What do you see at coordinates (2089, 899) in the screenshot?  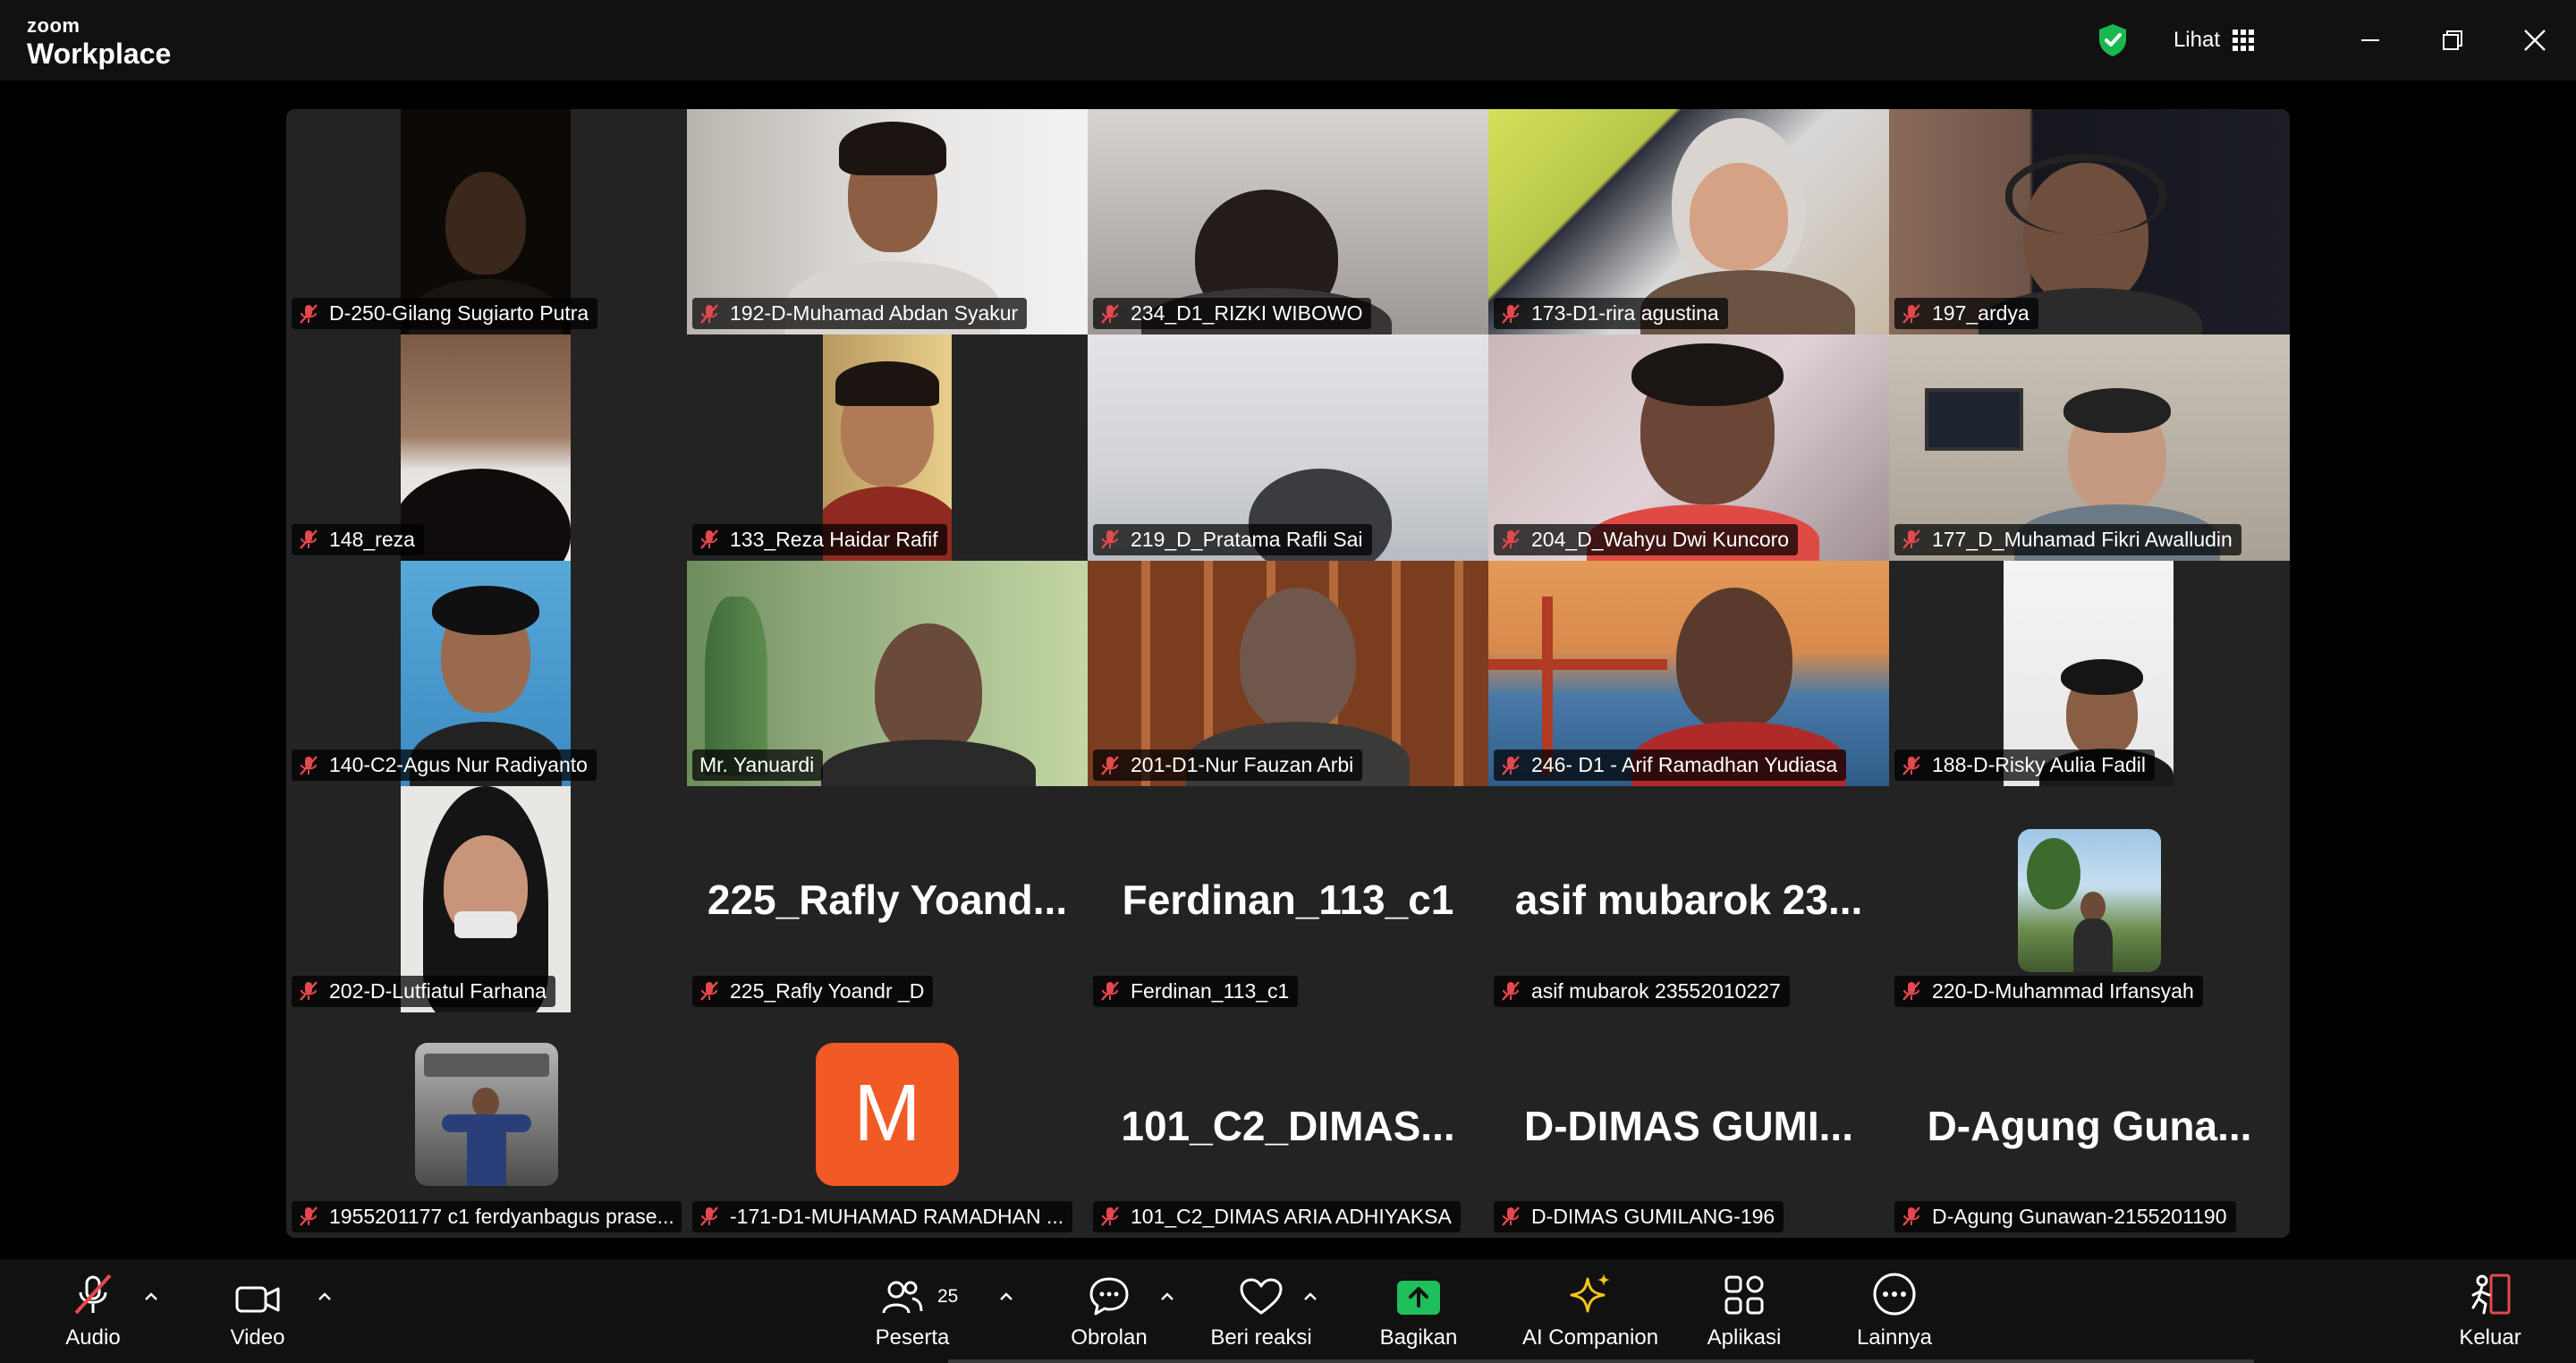 I see `participant-tile: 220-D-Muhammad Irfansyah` at bounding box center [2089, 899].